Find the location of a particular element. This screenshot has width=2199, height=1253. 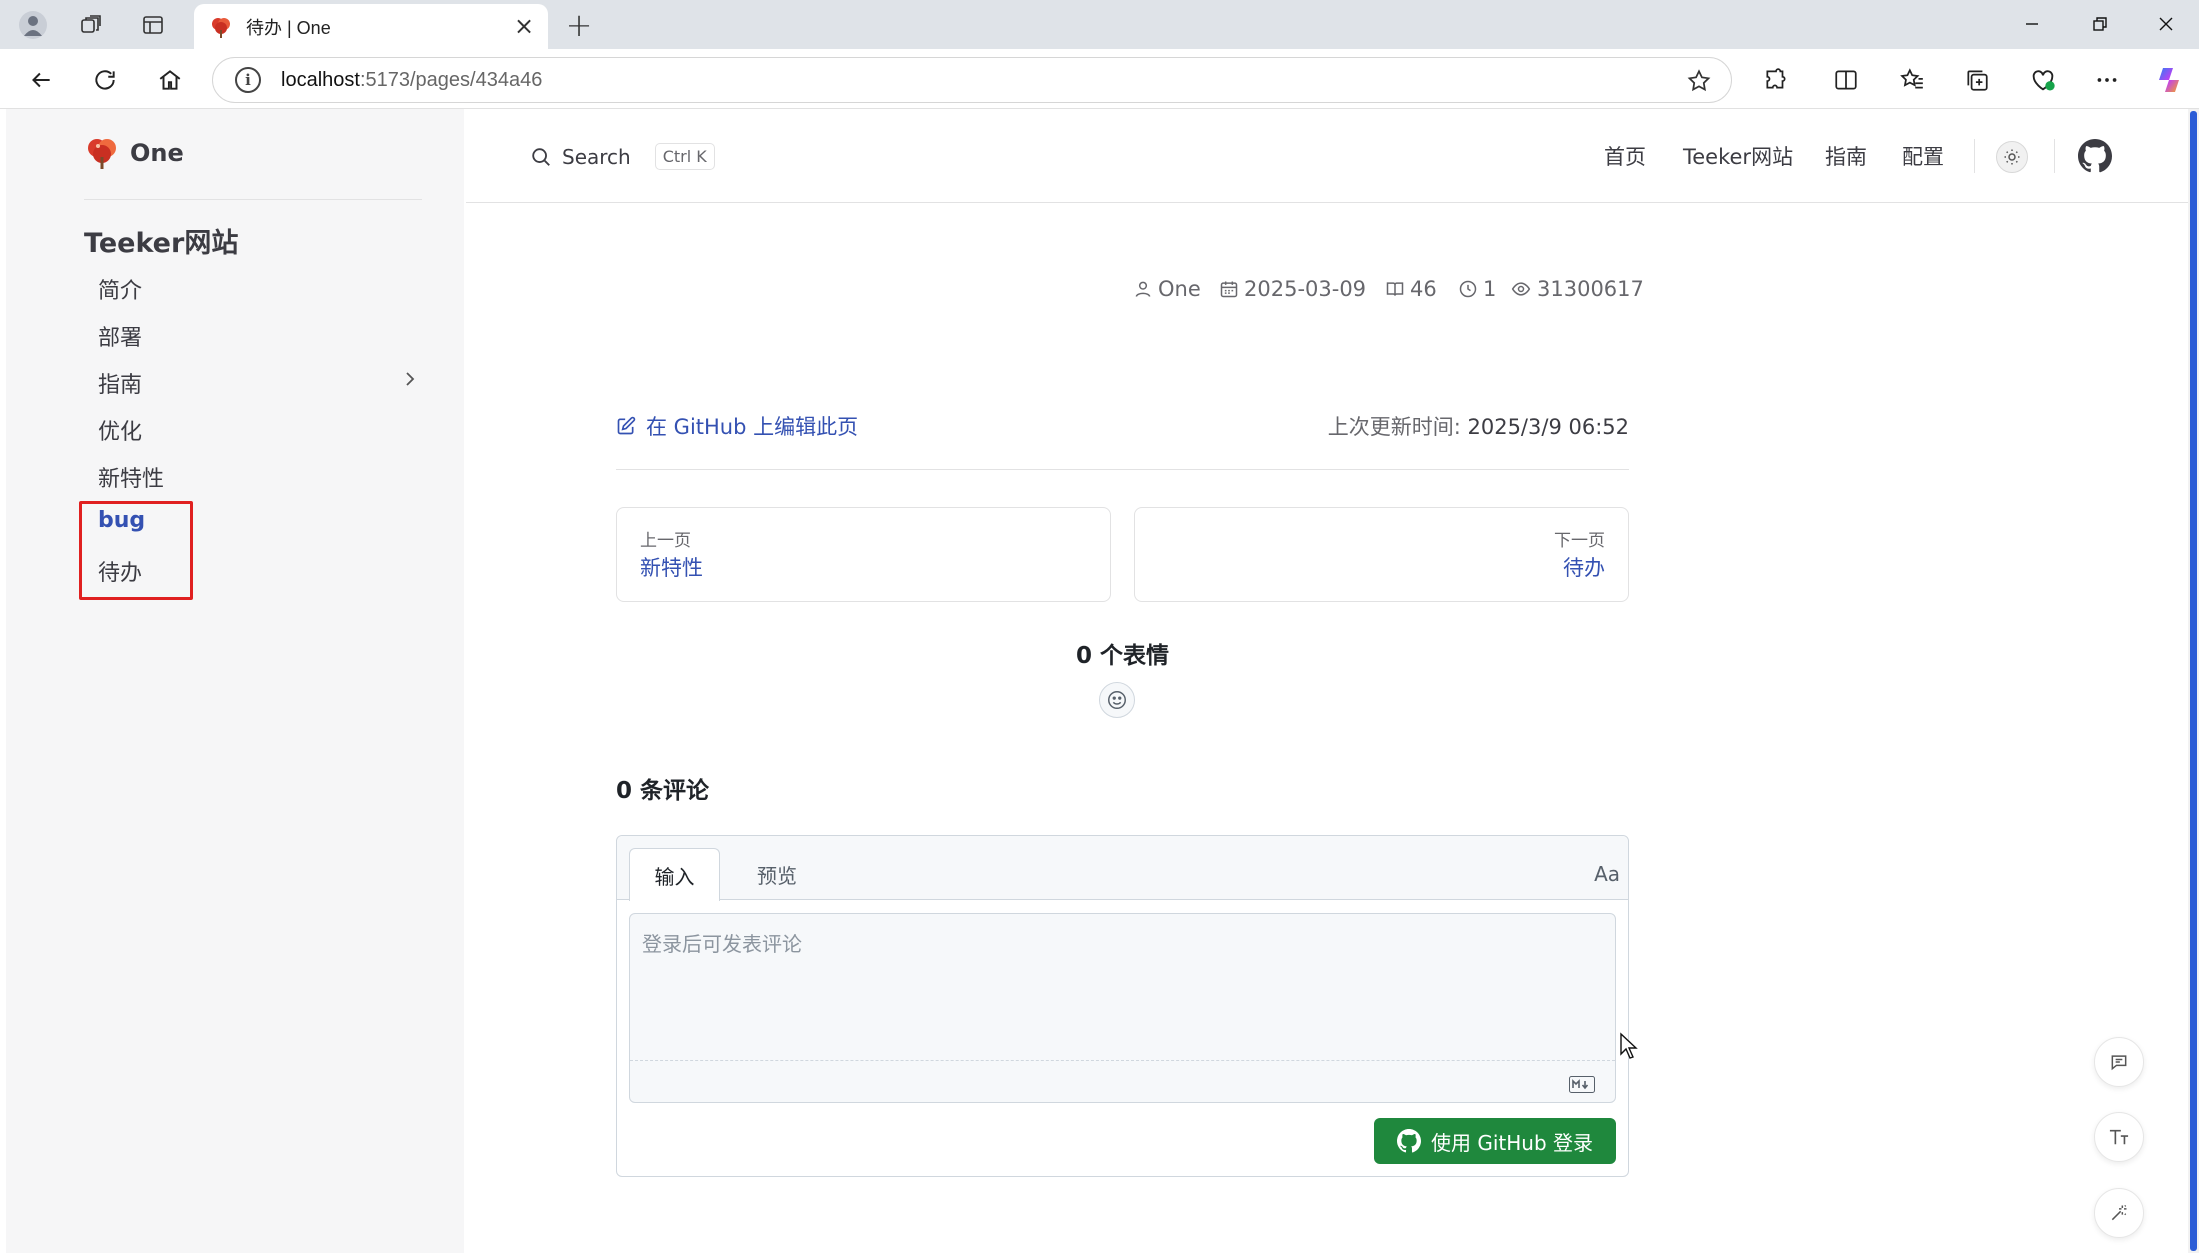

theme-effects-icon is located at coordinates (2119, 1213).